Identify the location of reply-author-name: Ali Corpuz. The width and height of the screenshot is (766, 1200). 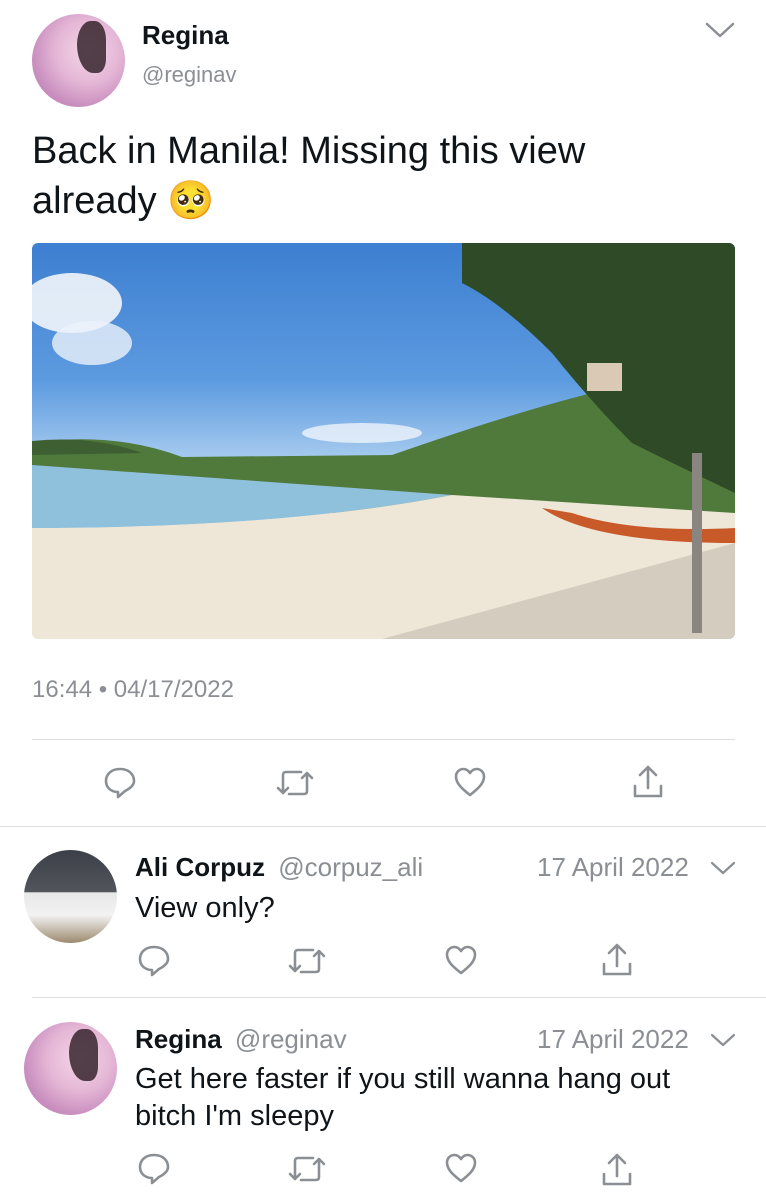
(200, 867).